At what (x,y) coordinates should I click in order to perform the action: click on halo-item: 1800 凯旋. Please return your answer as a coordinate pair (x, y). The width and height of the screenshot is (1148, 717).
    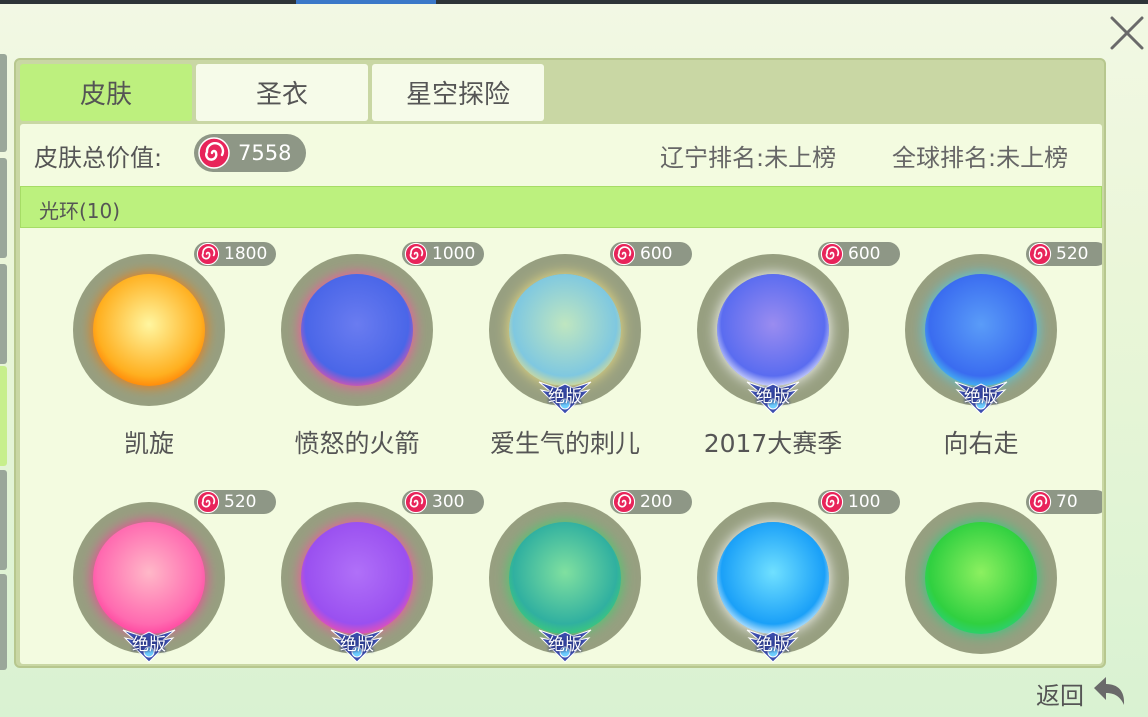
    Looking at the image, I should click on (160, 362).